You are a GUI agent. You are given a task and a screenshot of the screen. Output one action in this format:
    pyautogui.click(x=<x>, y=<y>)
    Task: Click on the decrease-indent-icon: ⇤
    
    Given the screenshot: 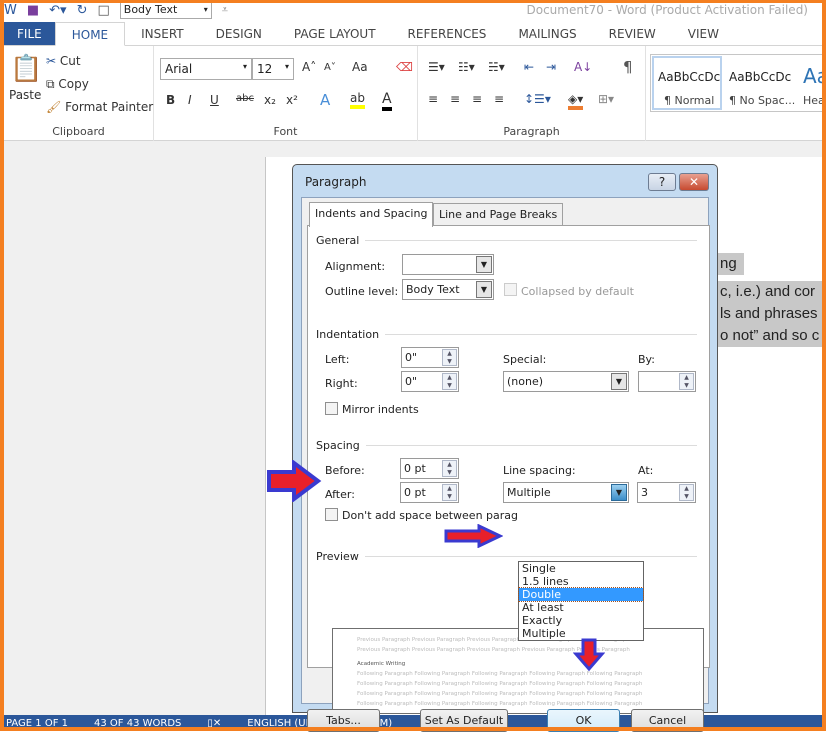 What is the action you would take?
    pyautogui.click(x=529, y=67)
    